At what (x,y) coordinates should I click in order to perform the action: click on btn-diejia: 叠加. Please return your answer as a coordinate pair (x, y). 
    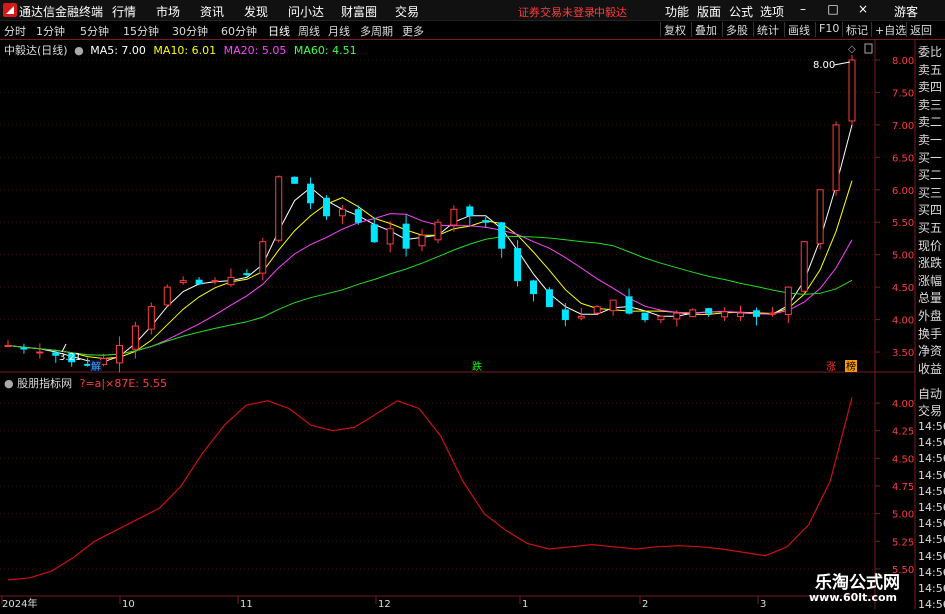
    Looking at the image, I should click on (705, 29).